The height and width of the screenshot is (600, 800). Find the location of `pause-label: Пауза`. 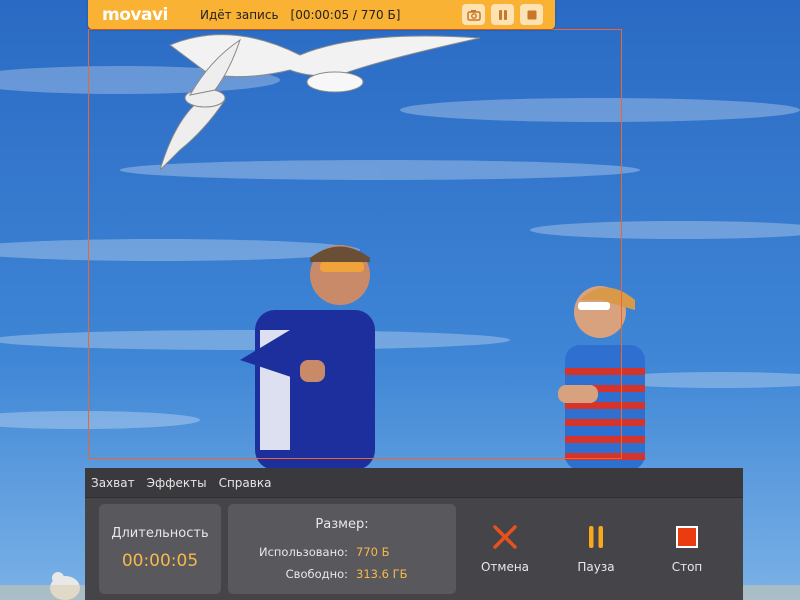

pause-label: Пауза is located at coordinates (596, 567).